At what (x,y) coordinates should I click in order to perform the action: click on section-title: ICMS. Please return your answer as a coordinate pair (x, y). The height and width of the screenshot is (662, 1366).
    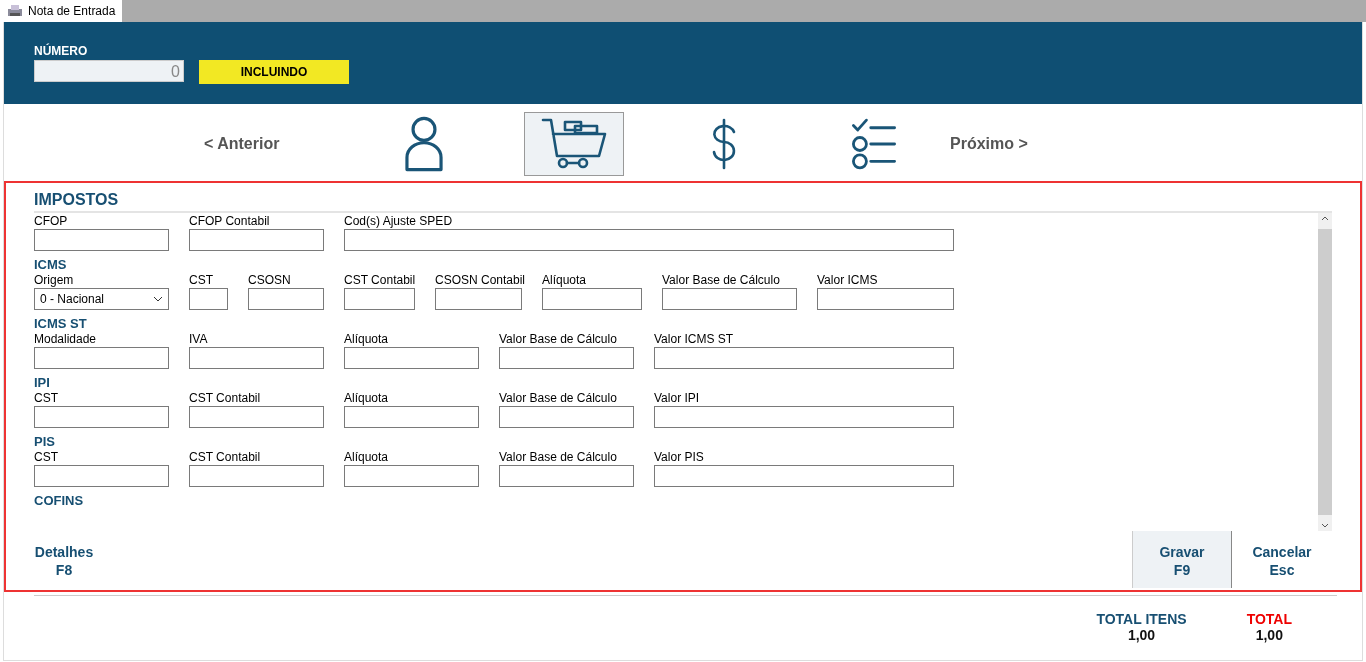
    Looking at the image, I should click on (51, 264).